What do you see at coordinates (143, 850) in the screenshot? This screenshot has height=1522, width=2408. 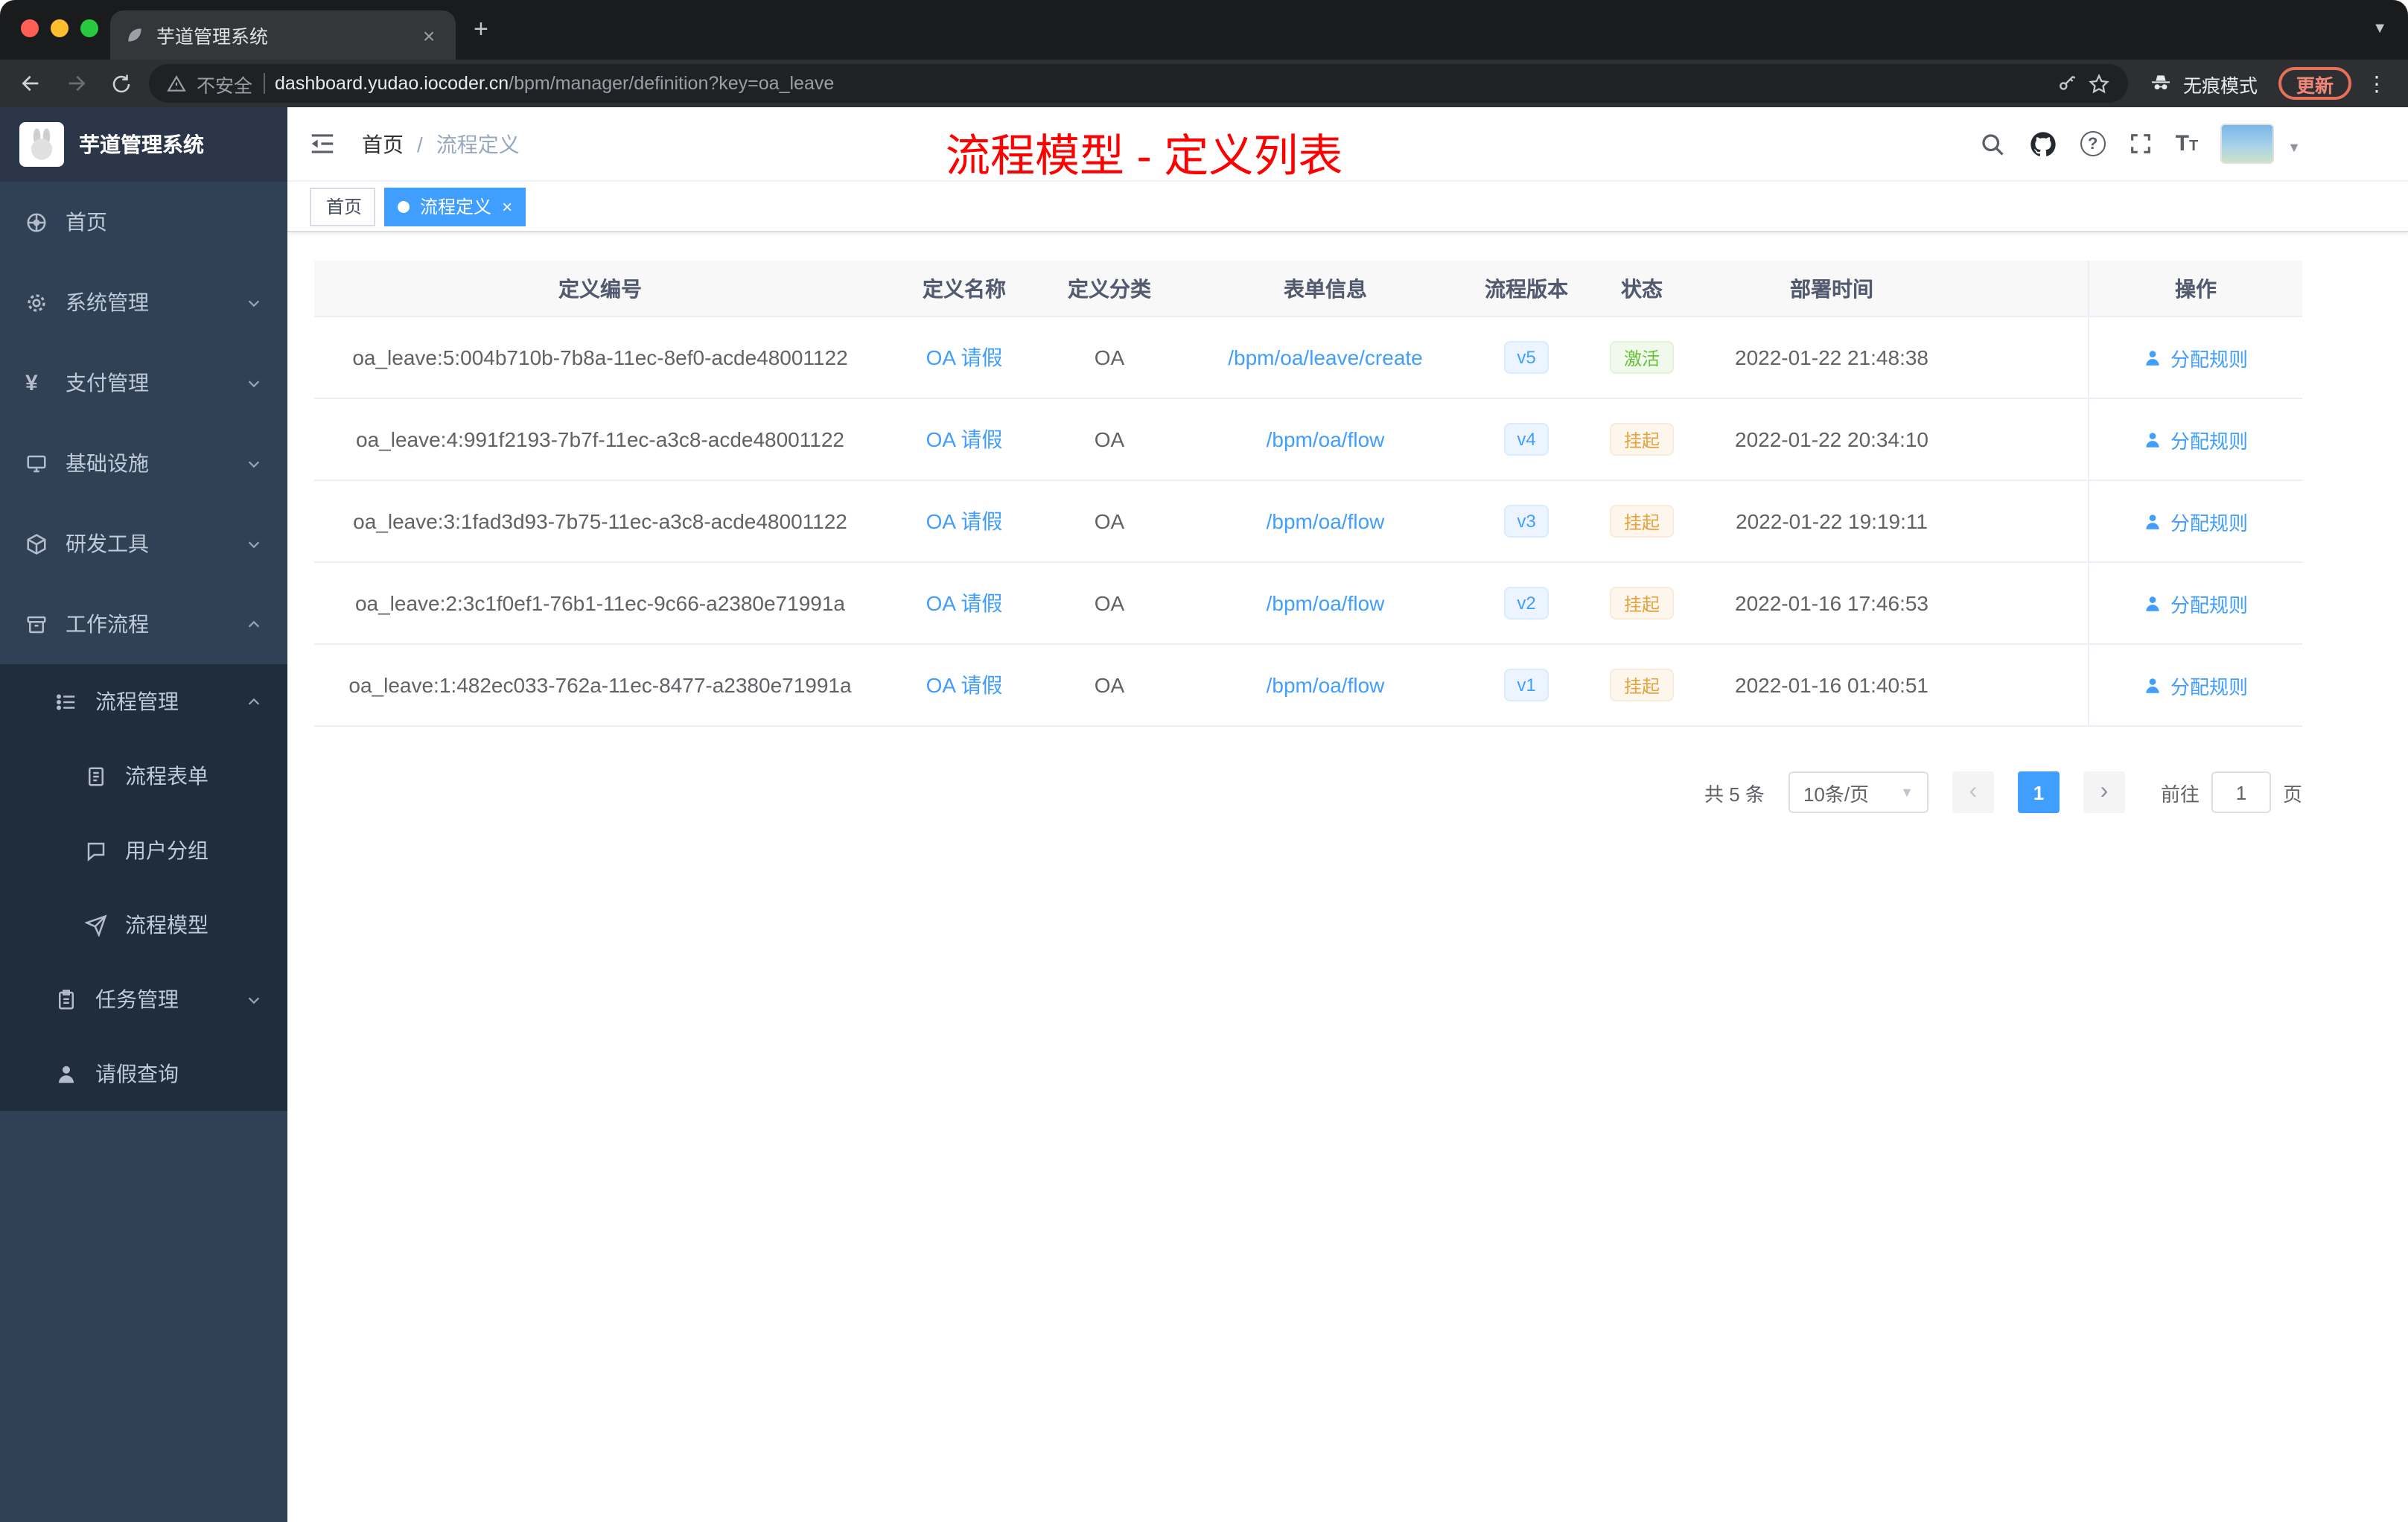 I see `sidebar-item-user-group: 用户分组` at bounding box center [143, 850].